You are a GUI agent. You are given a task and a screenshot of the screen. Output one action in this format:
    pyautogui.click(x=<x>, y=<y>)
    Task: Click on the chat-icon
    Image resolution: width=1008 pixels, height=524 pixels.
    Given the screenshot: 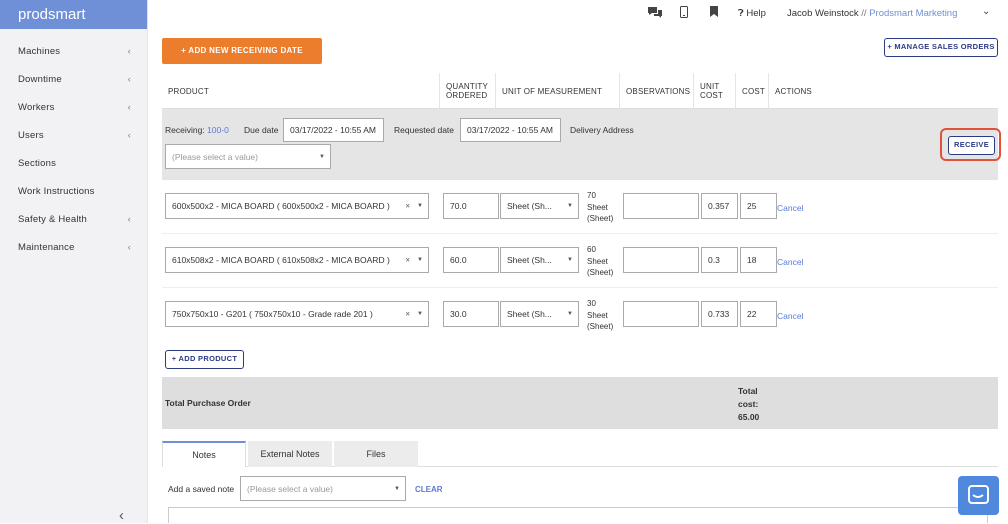 What is the action you would take?
    pyautogui.click(x=655, y=14)
    